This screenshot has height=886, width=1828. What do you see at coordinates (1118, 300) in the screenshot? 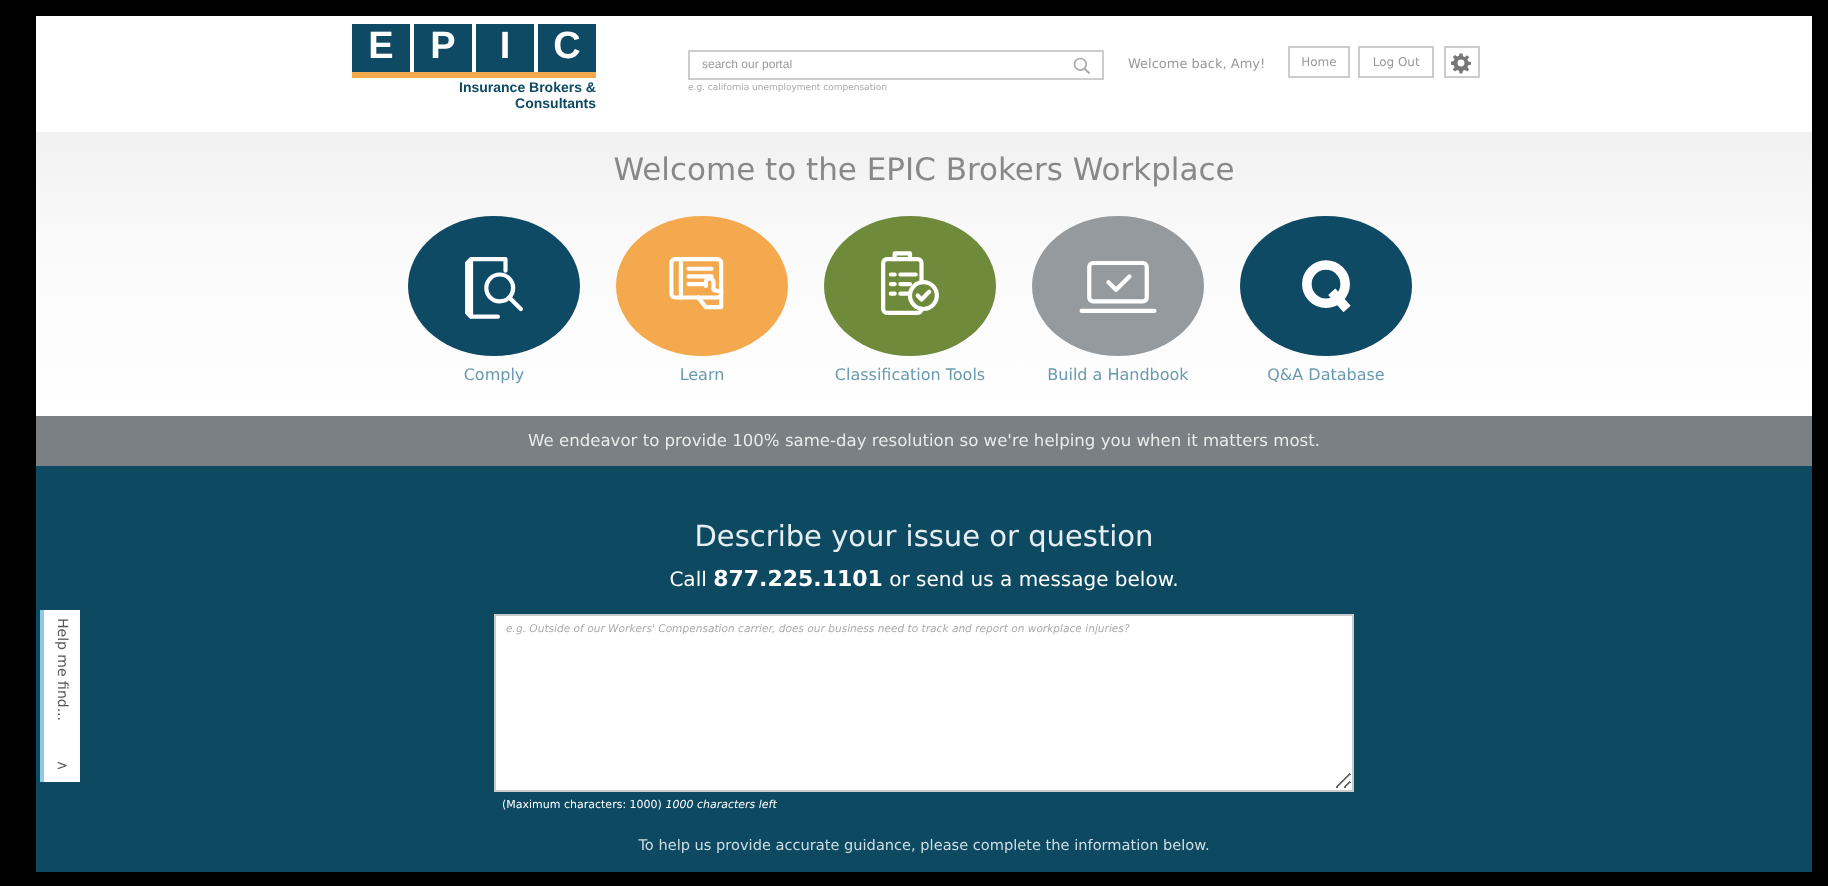
I see `tile-link: Build a Handbook` at bounding box center [1118, 300].